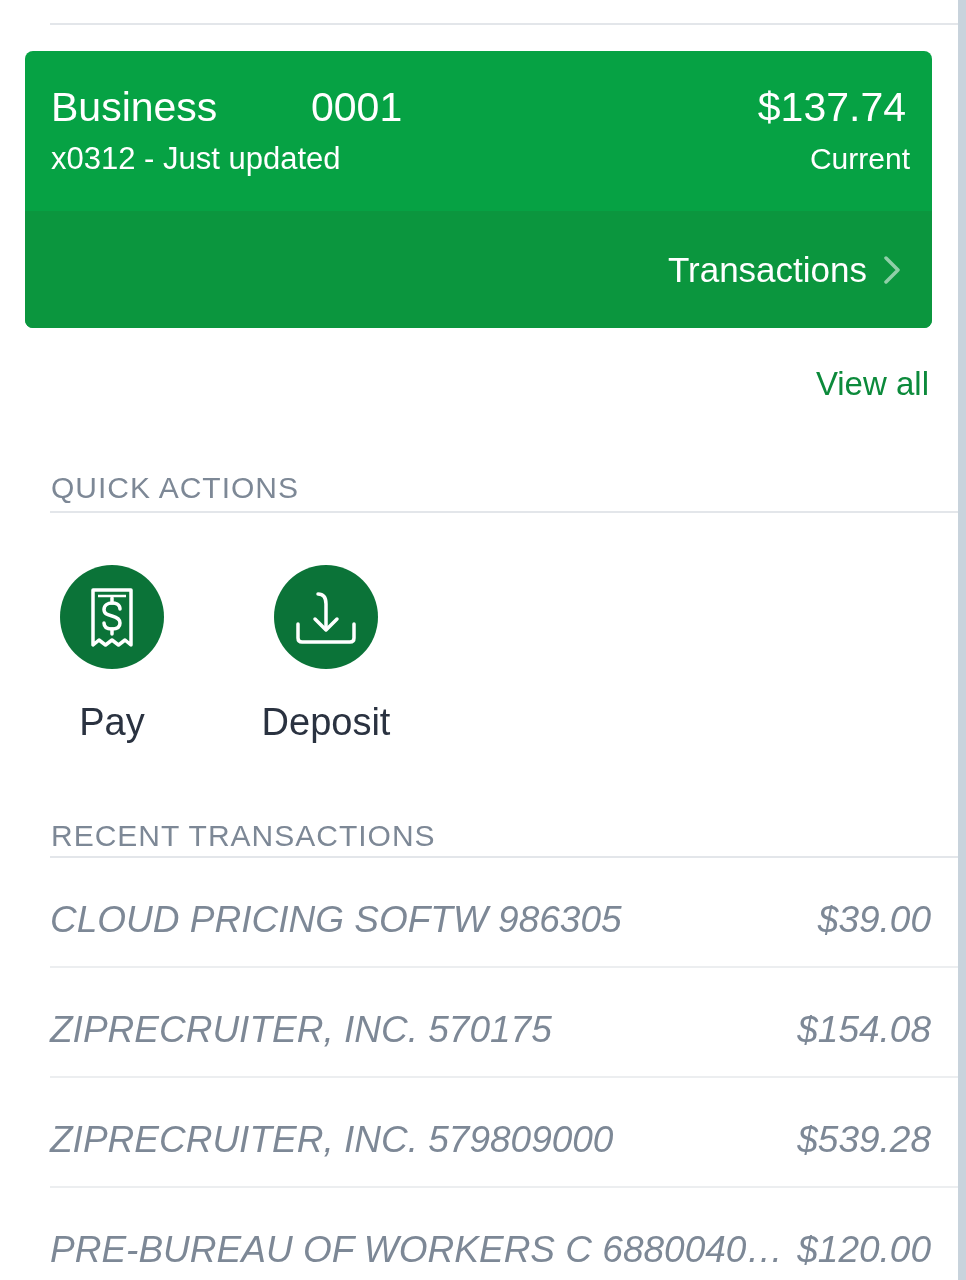 Image resolution: width=966 pixels, height=1280 pixels. I want to click on transaction-amount: $120.00, so click(864, 1250).